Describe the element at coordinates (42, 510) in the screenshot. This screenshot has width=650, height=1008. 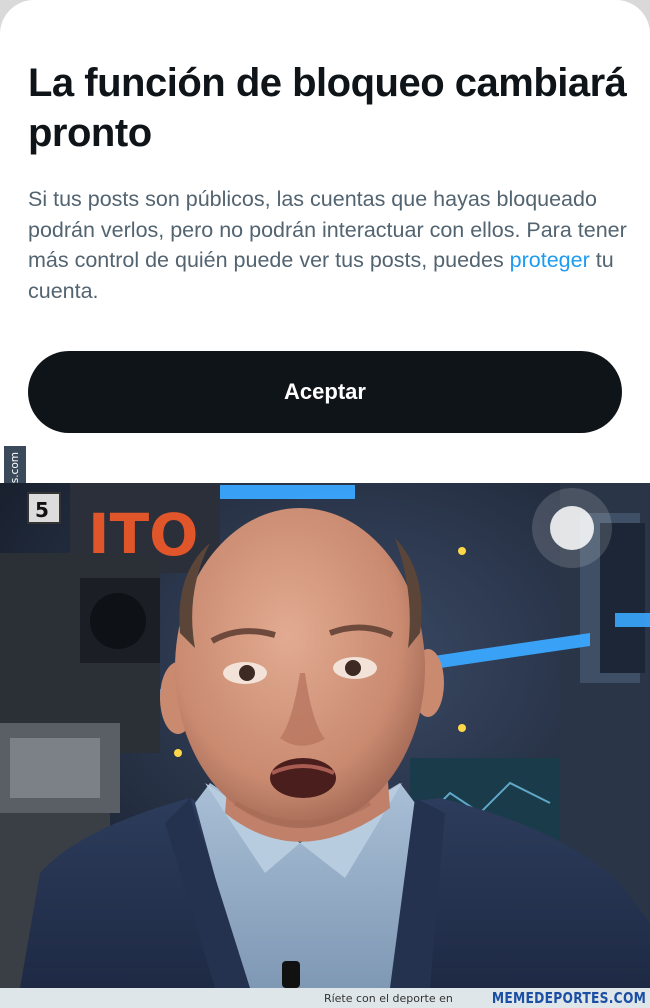
I see `camera-number: 5` at that location.